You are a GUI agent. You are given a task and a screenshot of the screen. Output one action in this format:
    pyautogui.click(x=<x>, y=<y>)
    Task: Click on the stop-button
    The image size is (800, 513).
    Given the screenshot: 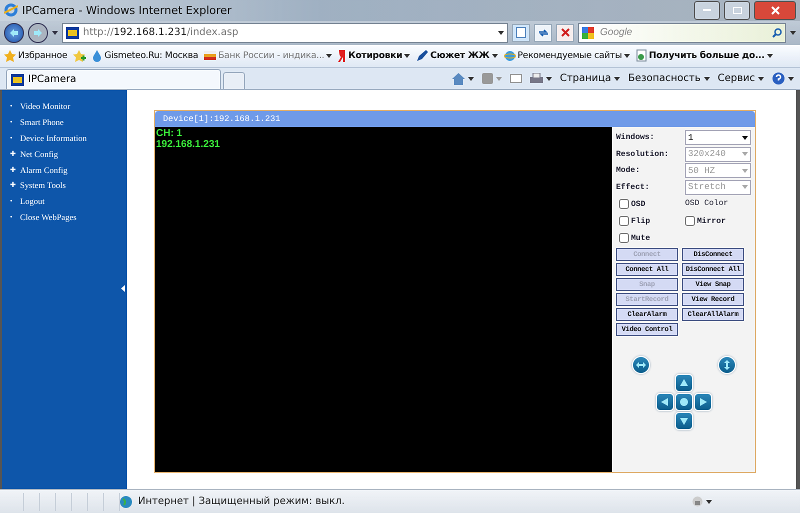 What is the action you would take?
    pyautogui.click(x=565, y=33)
    